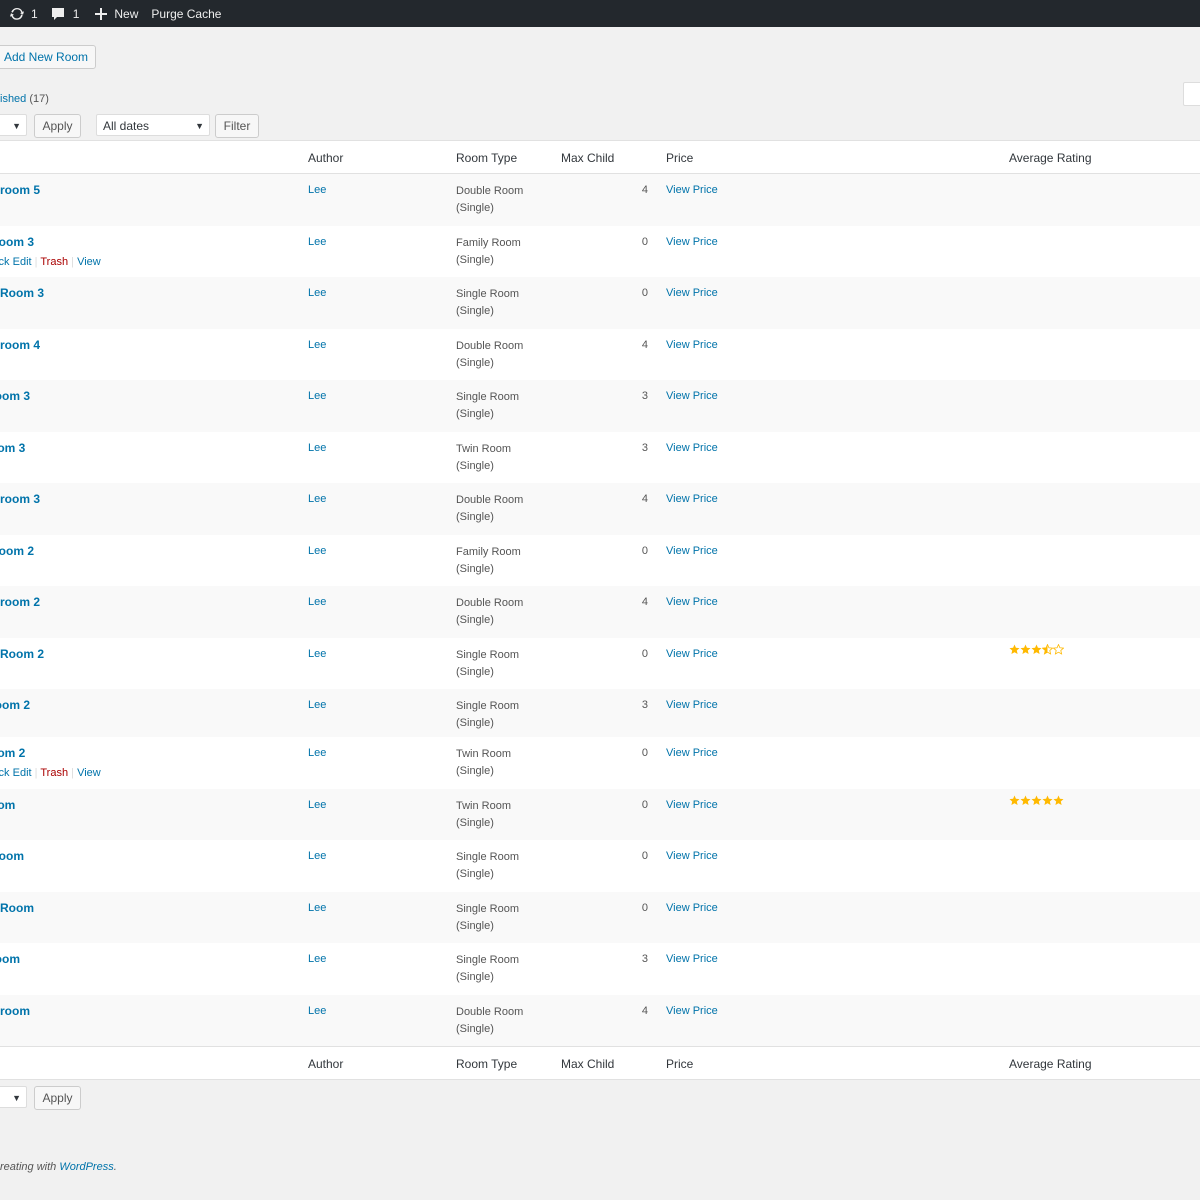 This screenshot has width=1200, height=1200. Describe the element at coordinates (1036, 802) in the screenshot. I see `average-rating-stars` at that location.